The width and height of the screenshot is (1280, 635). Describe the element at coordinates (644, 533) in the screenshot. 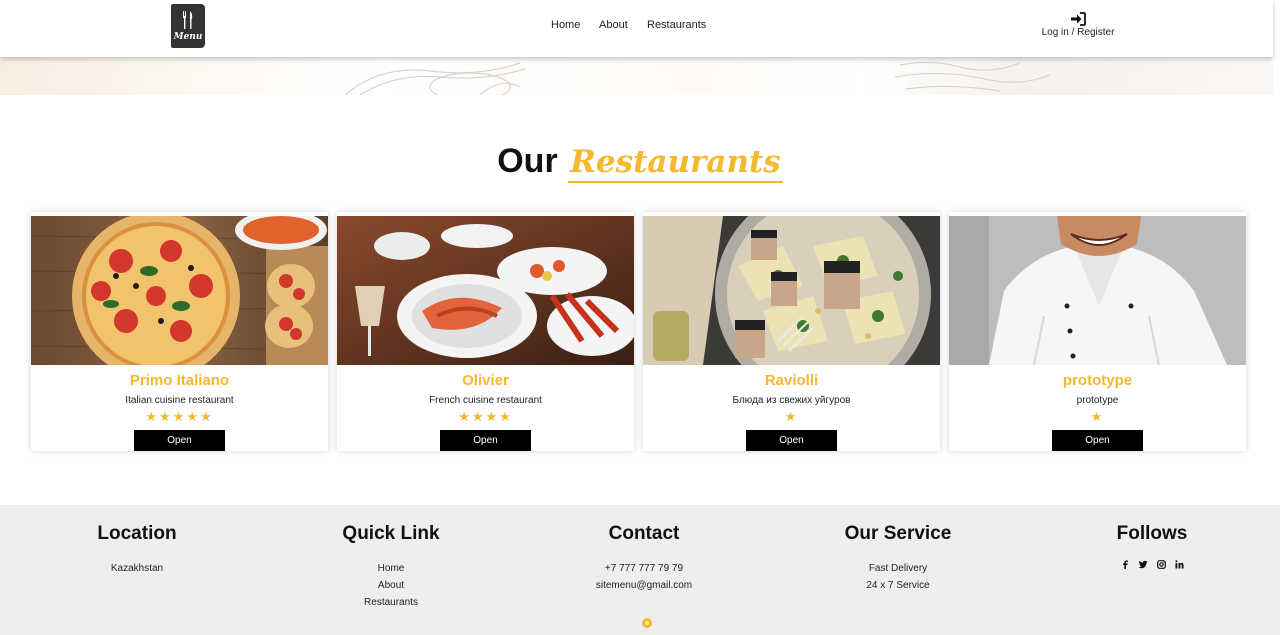

I see `footer-heading: Contact` at that location.